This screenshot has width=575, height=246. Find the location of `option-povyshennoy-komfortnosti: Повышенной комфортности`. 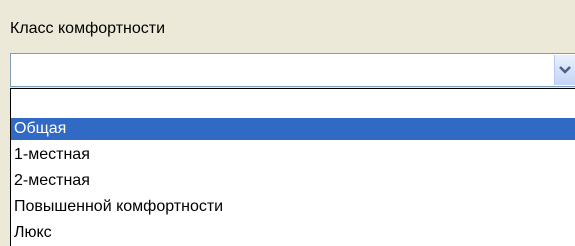

option-povyshennoy-komfortnosti: Повышенной комфортности is located at coordinates (293, 207).